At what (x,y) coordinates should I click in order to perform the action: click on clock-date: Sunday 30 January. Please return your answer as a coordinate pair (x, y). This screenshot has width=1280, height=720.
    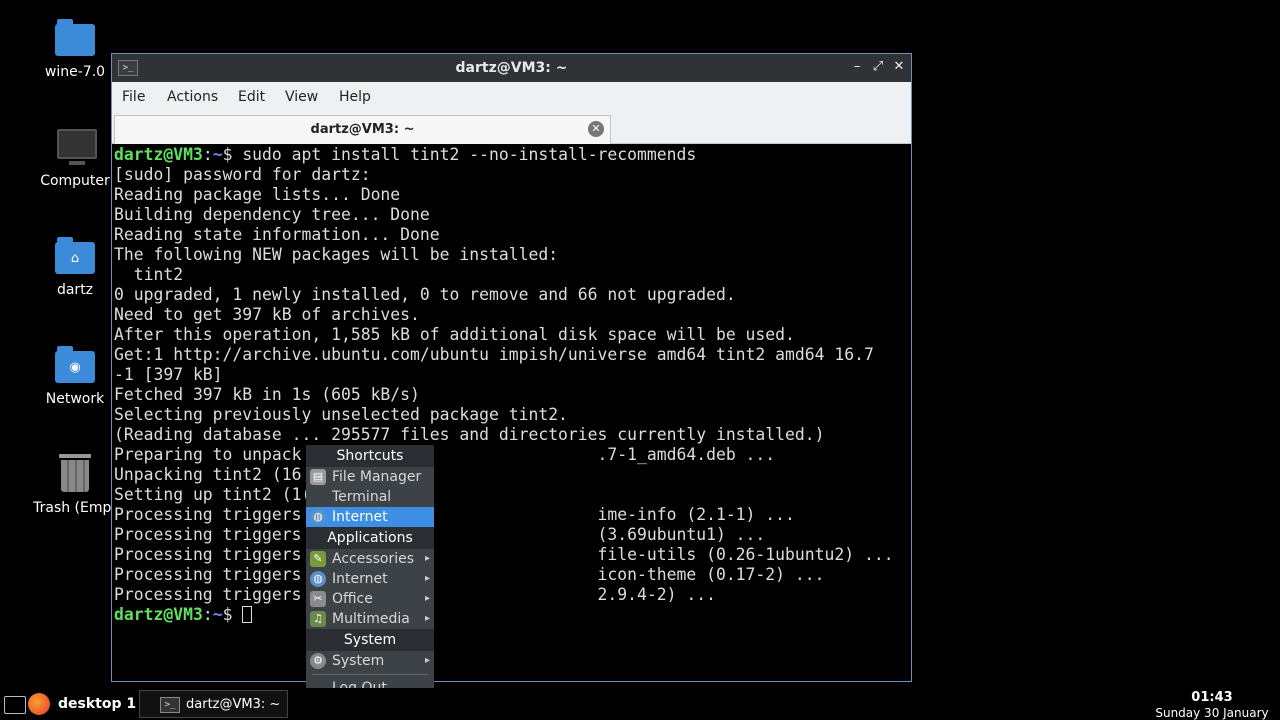
    Looking at the image, I should click on (1212, 713).